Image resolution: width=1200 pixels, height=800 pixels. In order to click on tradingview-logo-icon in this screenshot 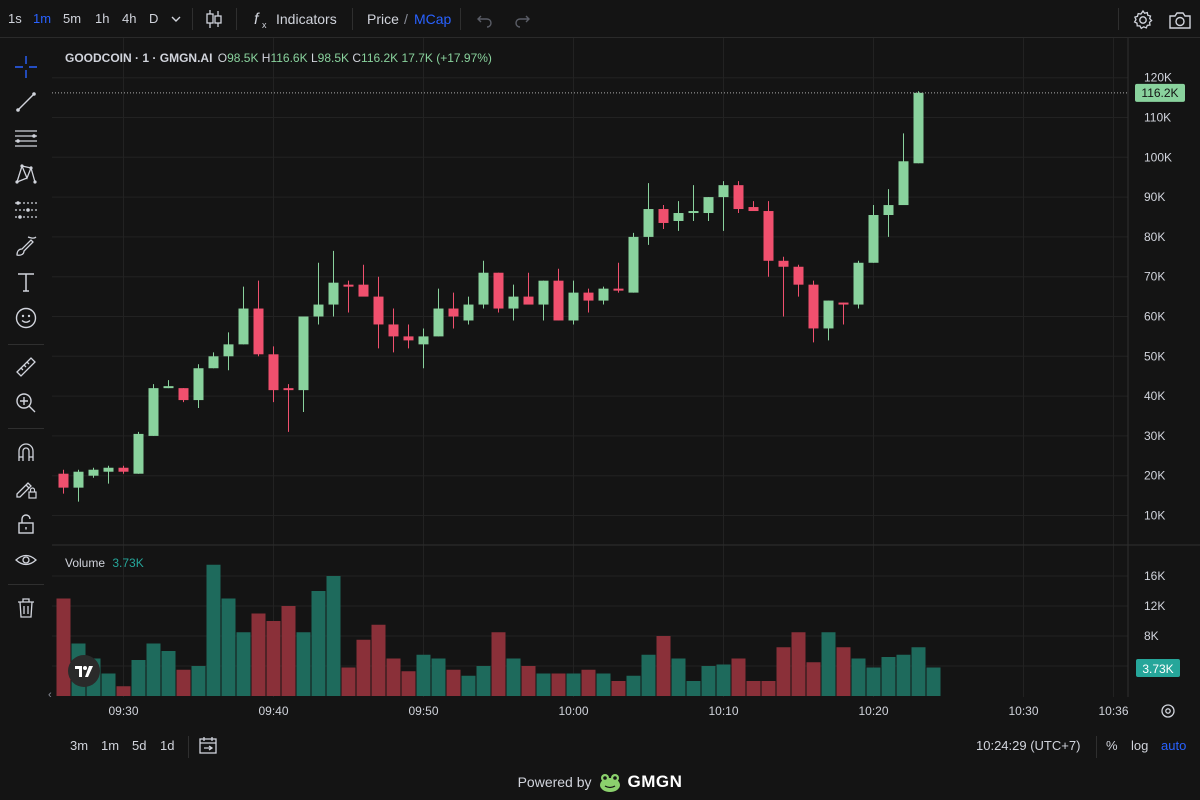, I will do `click(84, 671)`.